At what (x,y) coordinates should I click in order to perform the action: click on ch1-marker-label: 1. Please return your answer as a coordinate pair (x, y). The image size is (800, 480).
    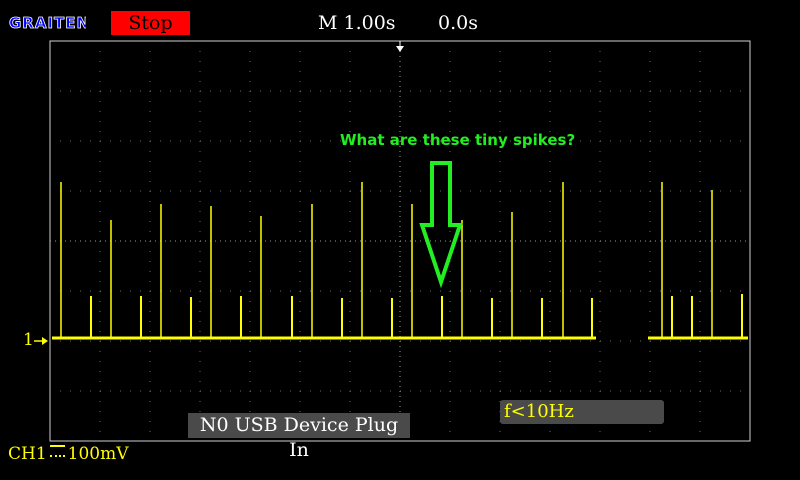
    Looking at the image, I should click on (28, 340).